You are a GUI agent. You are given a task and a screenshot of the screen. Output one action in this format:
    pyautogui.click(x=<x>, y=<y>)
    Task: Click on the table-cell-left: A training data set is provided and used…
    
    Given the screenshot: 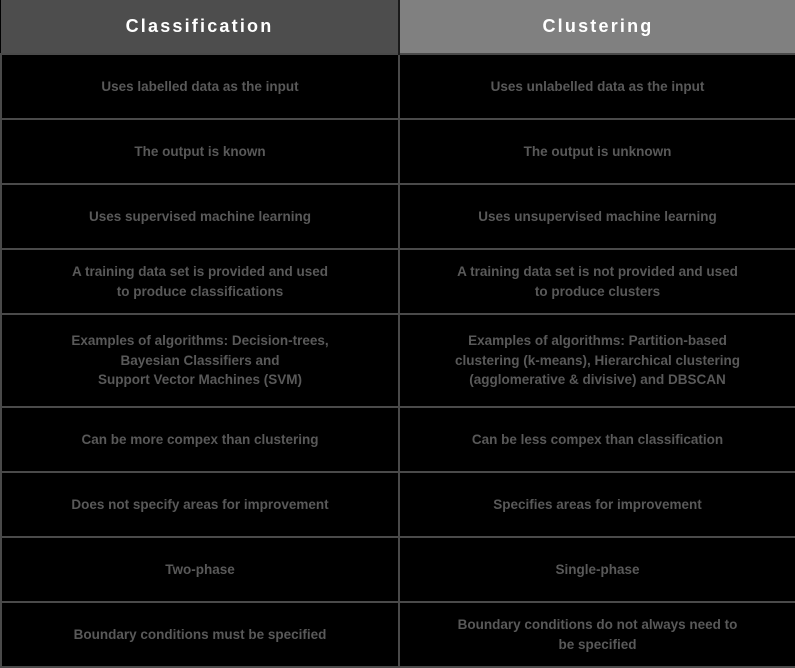 What is the action you would take?
    pyautogui.click(x=200, y=281)
    